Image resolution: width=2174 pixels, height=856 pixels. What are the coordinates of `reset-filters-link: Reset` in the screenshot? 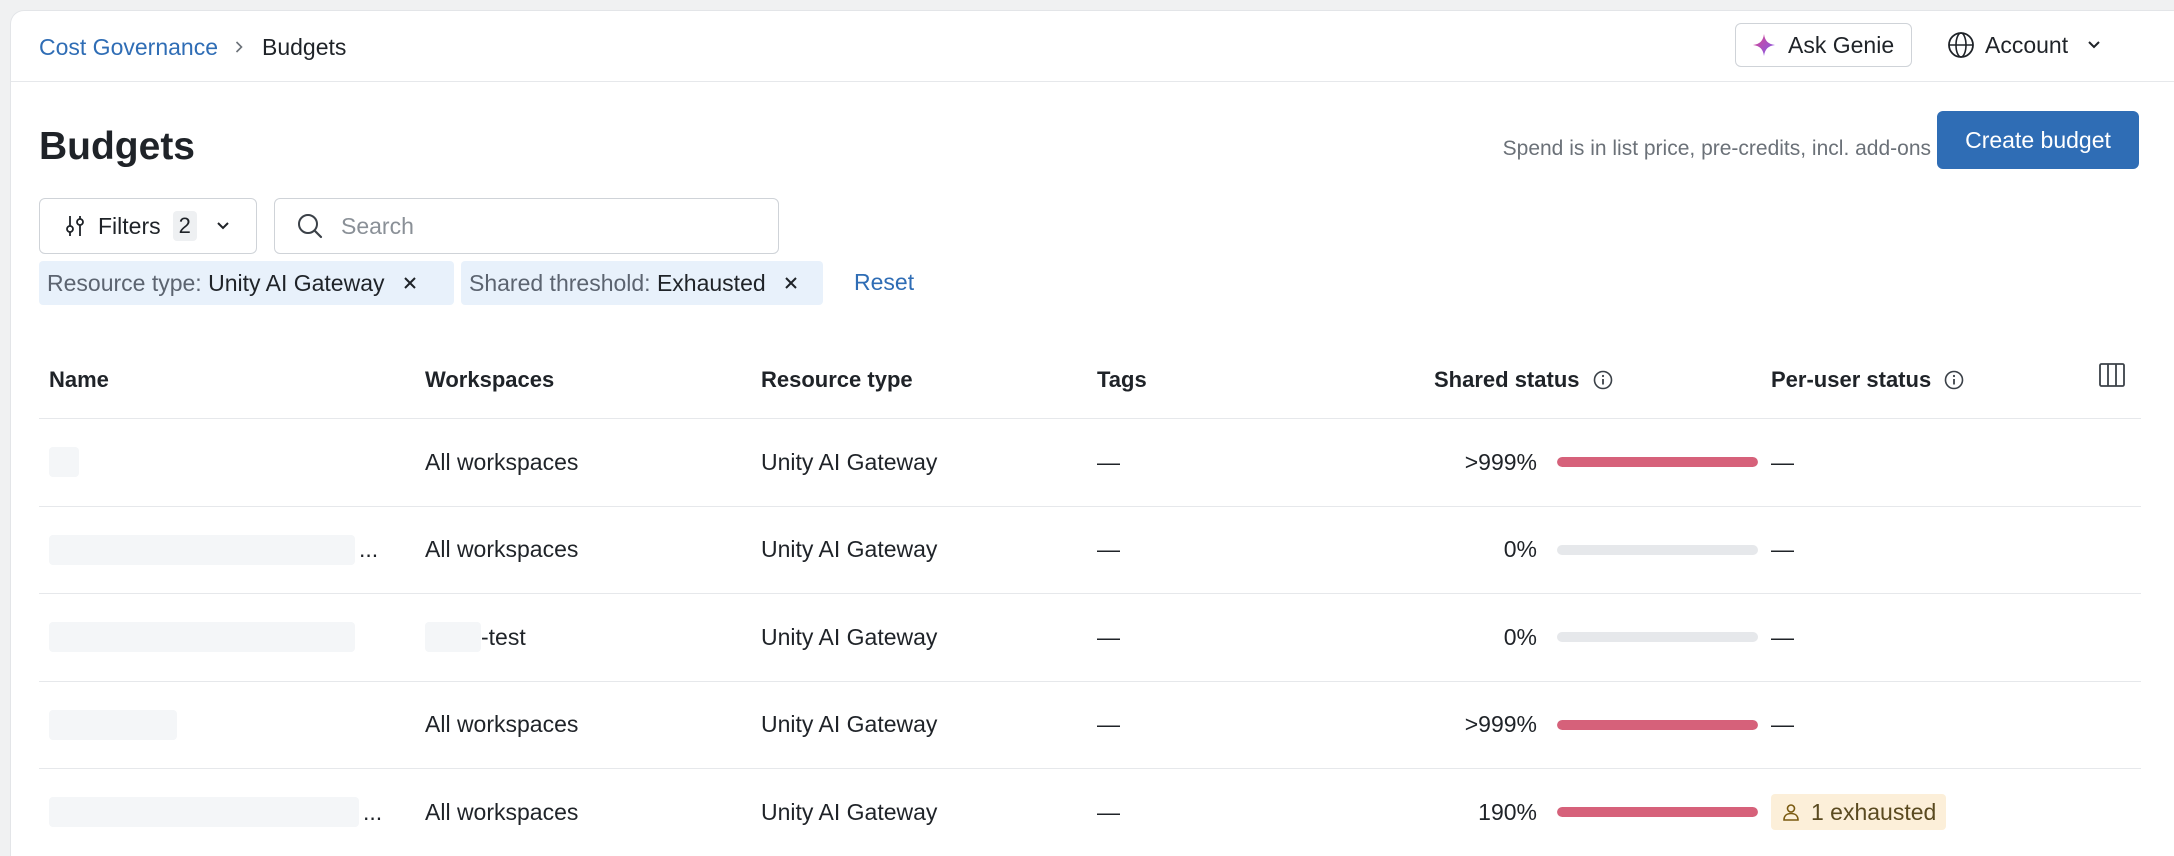 It's located at (884, 282).